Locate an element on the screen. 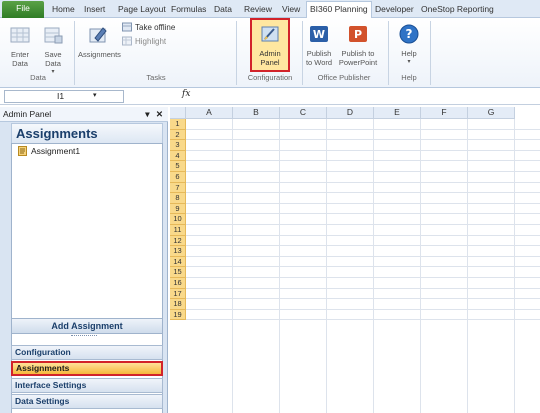 The height and width of the screenshot is (413, 540). row-header-15: 15 is located at coordinates (178, 272).